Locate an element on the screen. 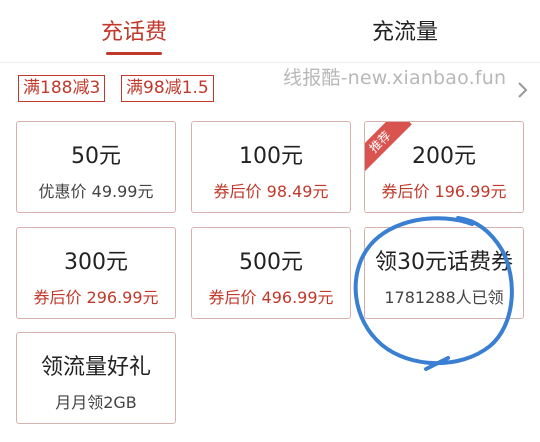 The height and width of the screenshot is (442, 540). active-tab-indicator is located at coordinates (134, 53).